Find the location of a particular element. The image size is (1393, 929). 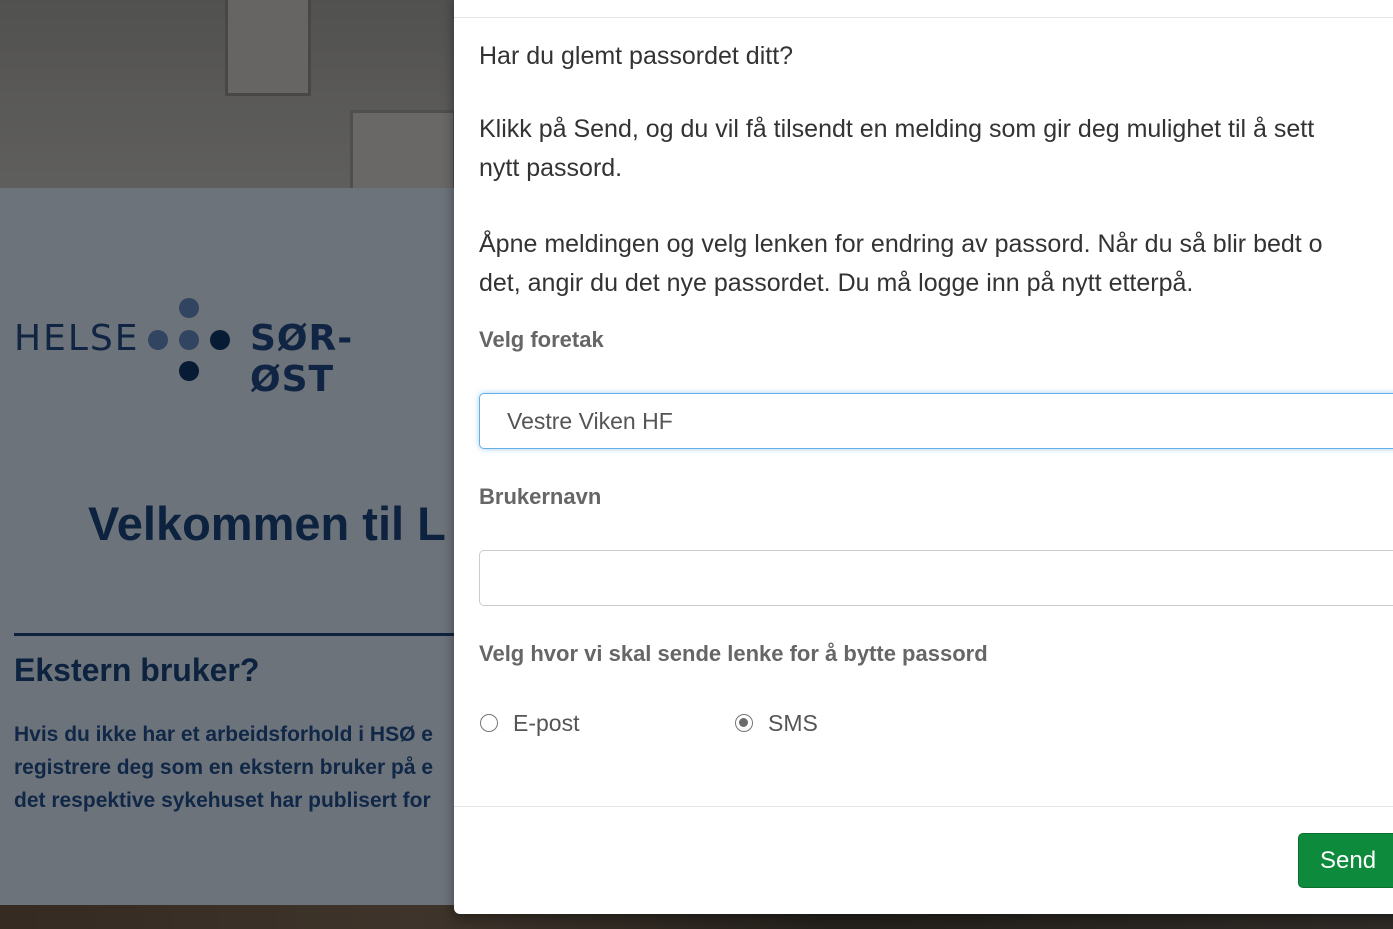

epost-radio is located at coordinates (489, 723).